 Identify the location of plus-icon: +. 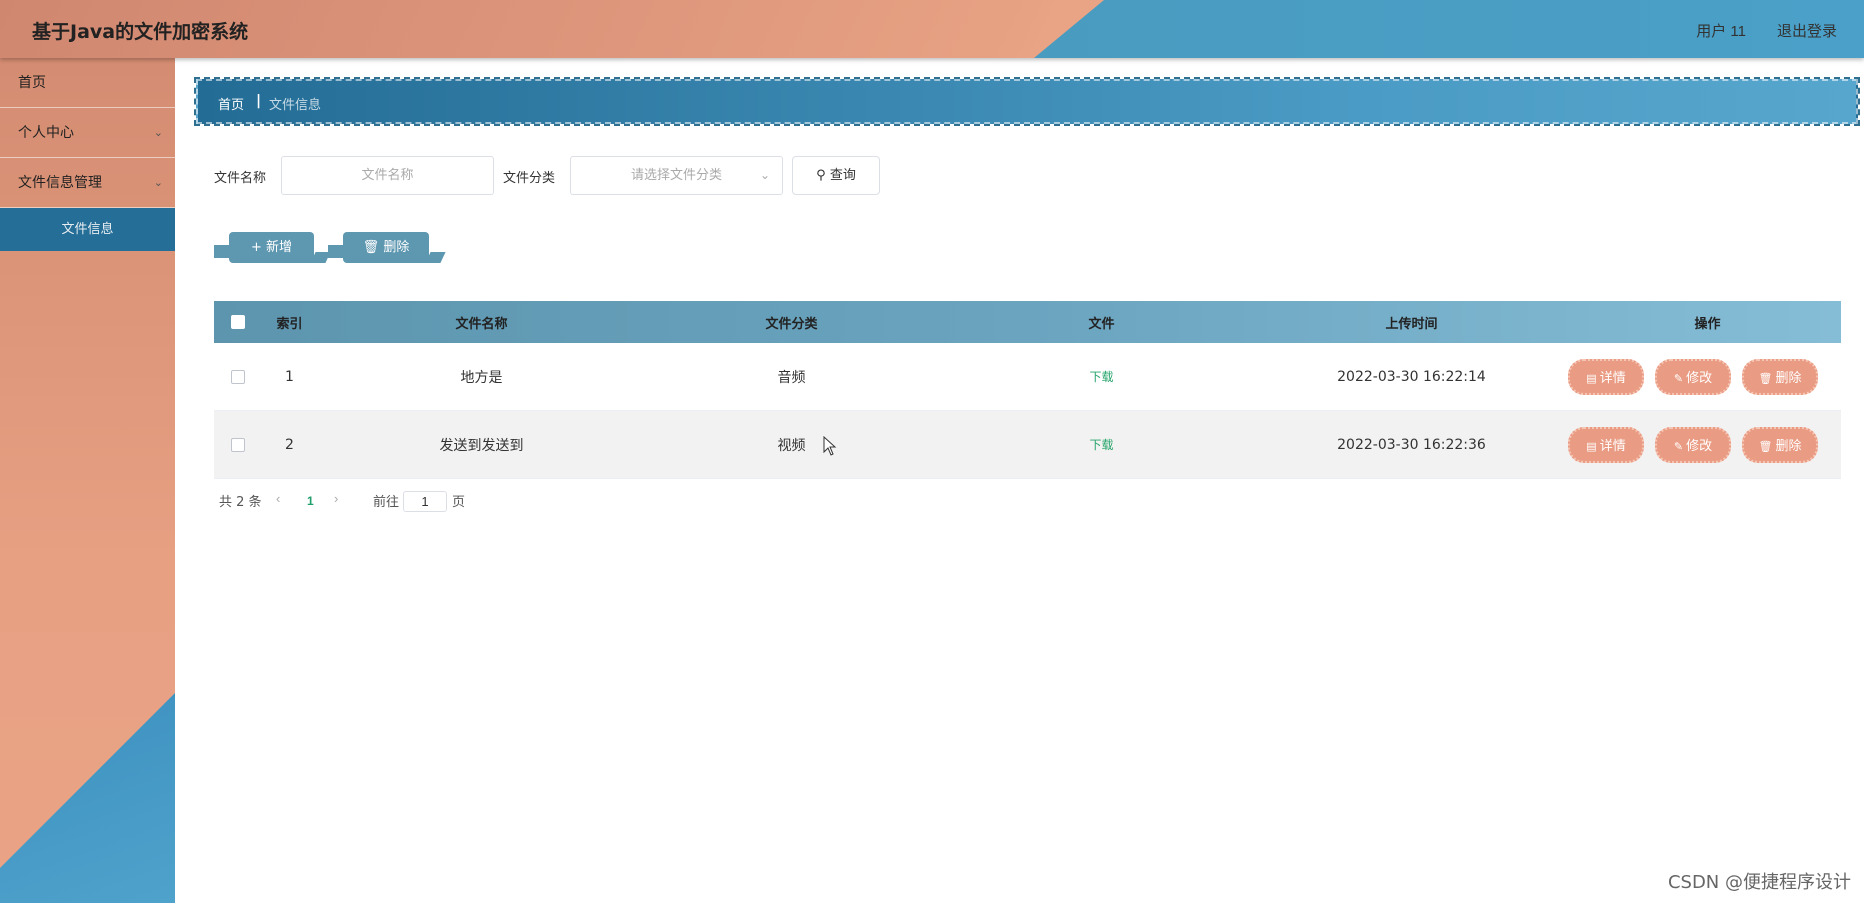
(256, 247).